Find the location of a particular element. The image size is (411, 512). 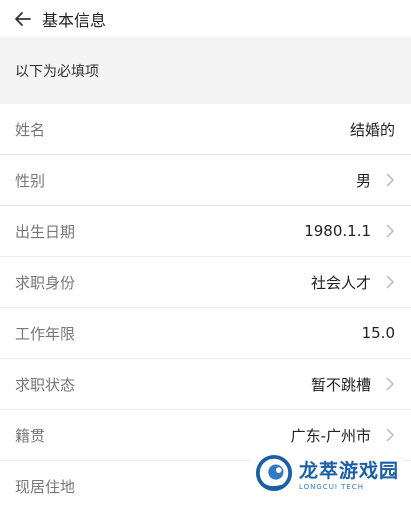

field-label: 求职状态 is located at coordinates (45, 384).